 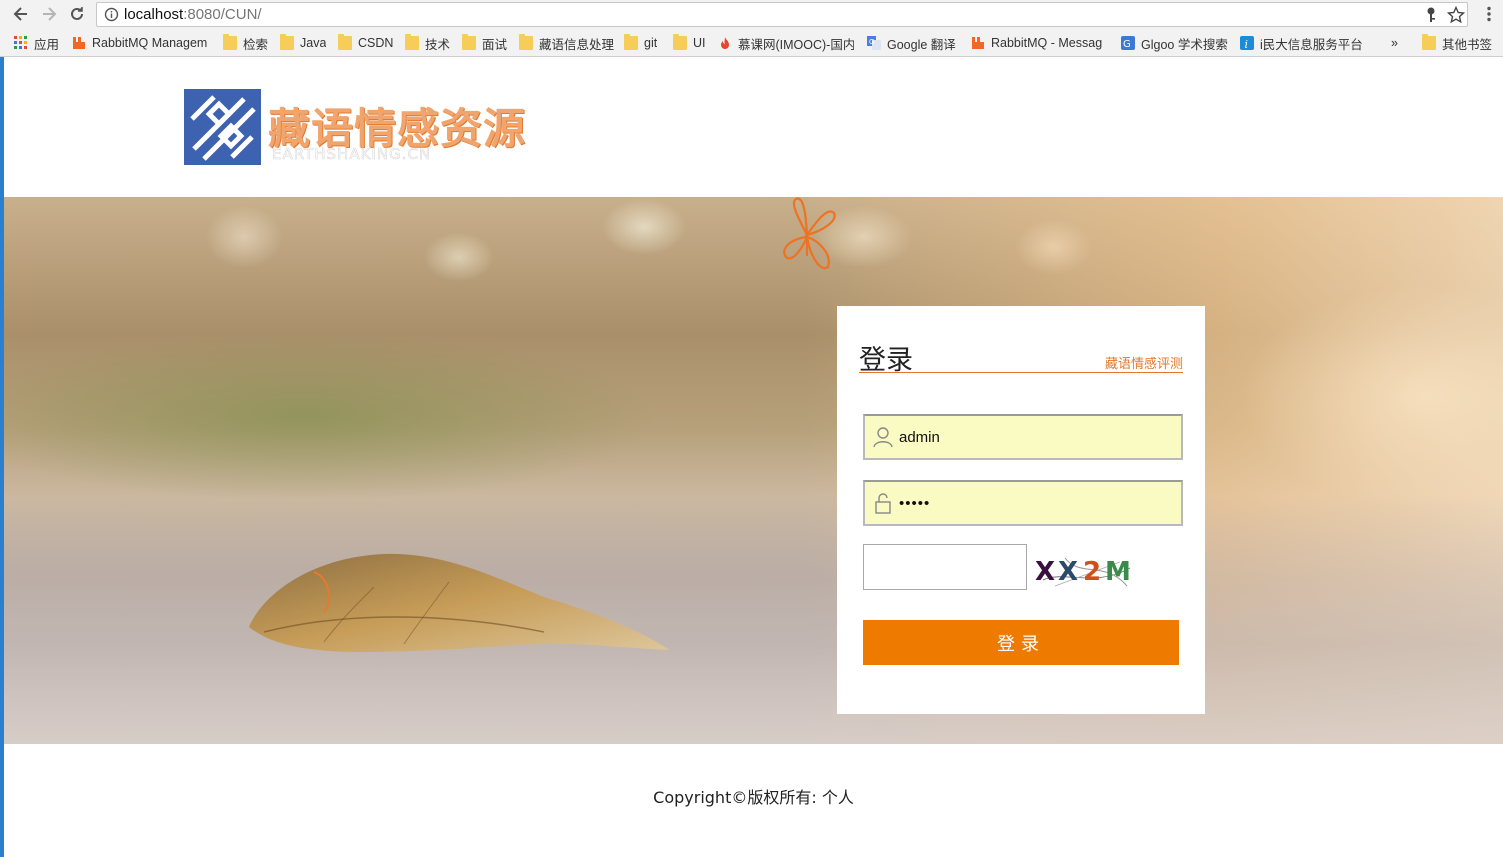 I want to click on google-translate-icon: G, so click(x=874, y=43).